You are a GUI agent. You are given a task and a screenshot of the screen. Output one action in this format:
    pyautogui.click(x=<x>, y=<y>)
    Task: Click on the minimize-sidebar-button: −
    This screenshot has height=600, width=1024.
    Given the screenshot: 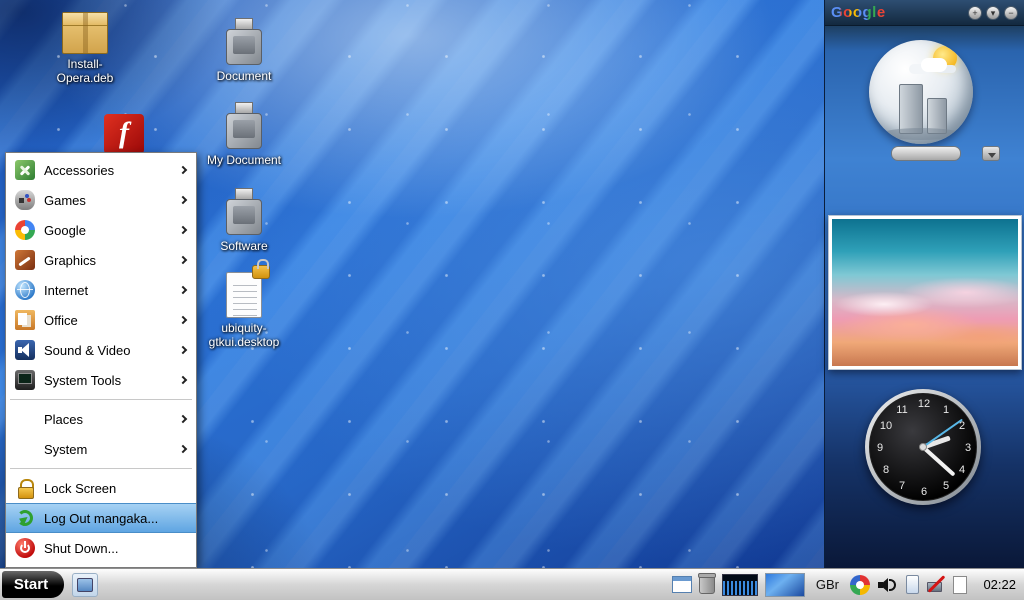 What is the action you would take?
    pyautogui.click(x=1011, y=12)
    